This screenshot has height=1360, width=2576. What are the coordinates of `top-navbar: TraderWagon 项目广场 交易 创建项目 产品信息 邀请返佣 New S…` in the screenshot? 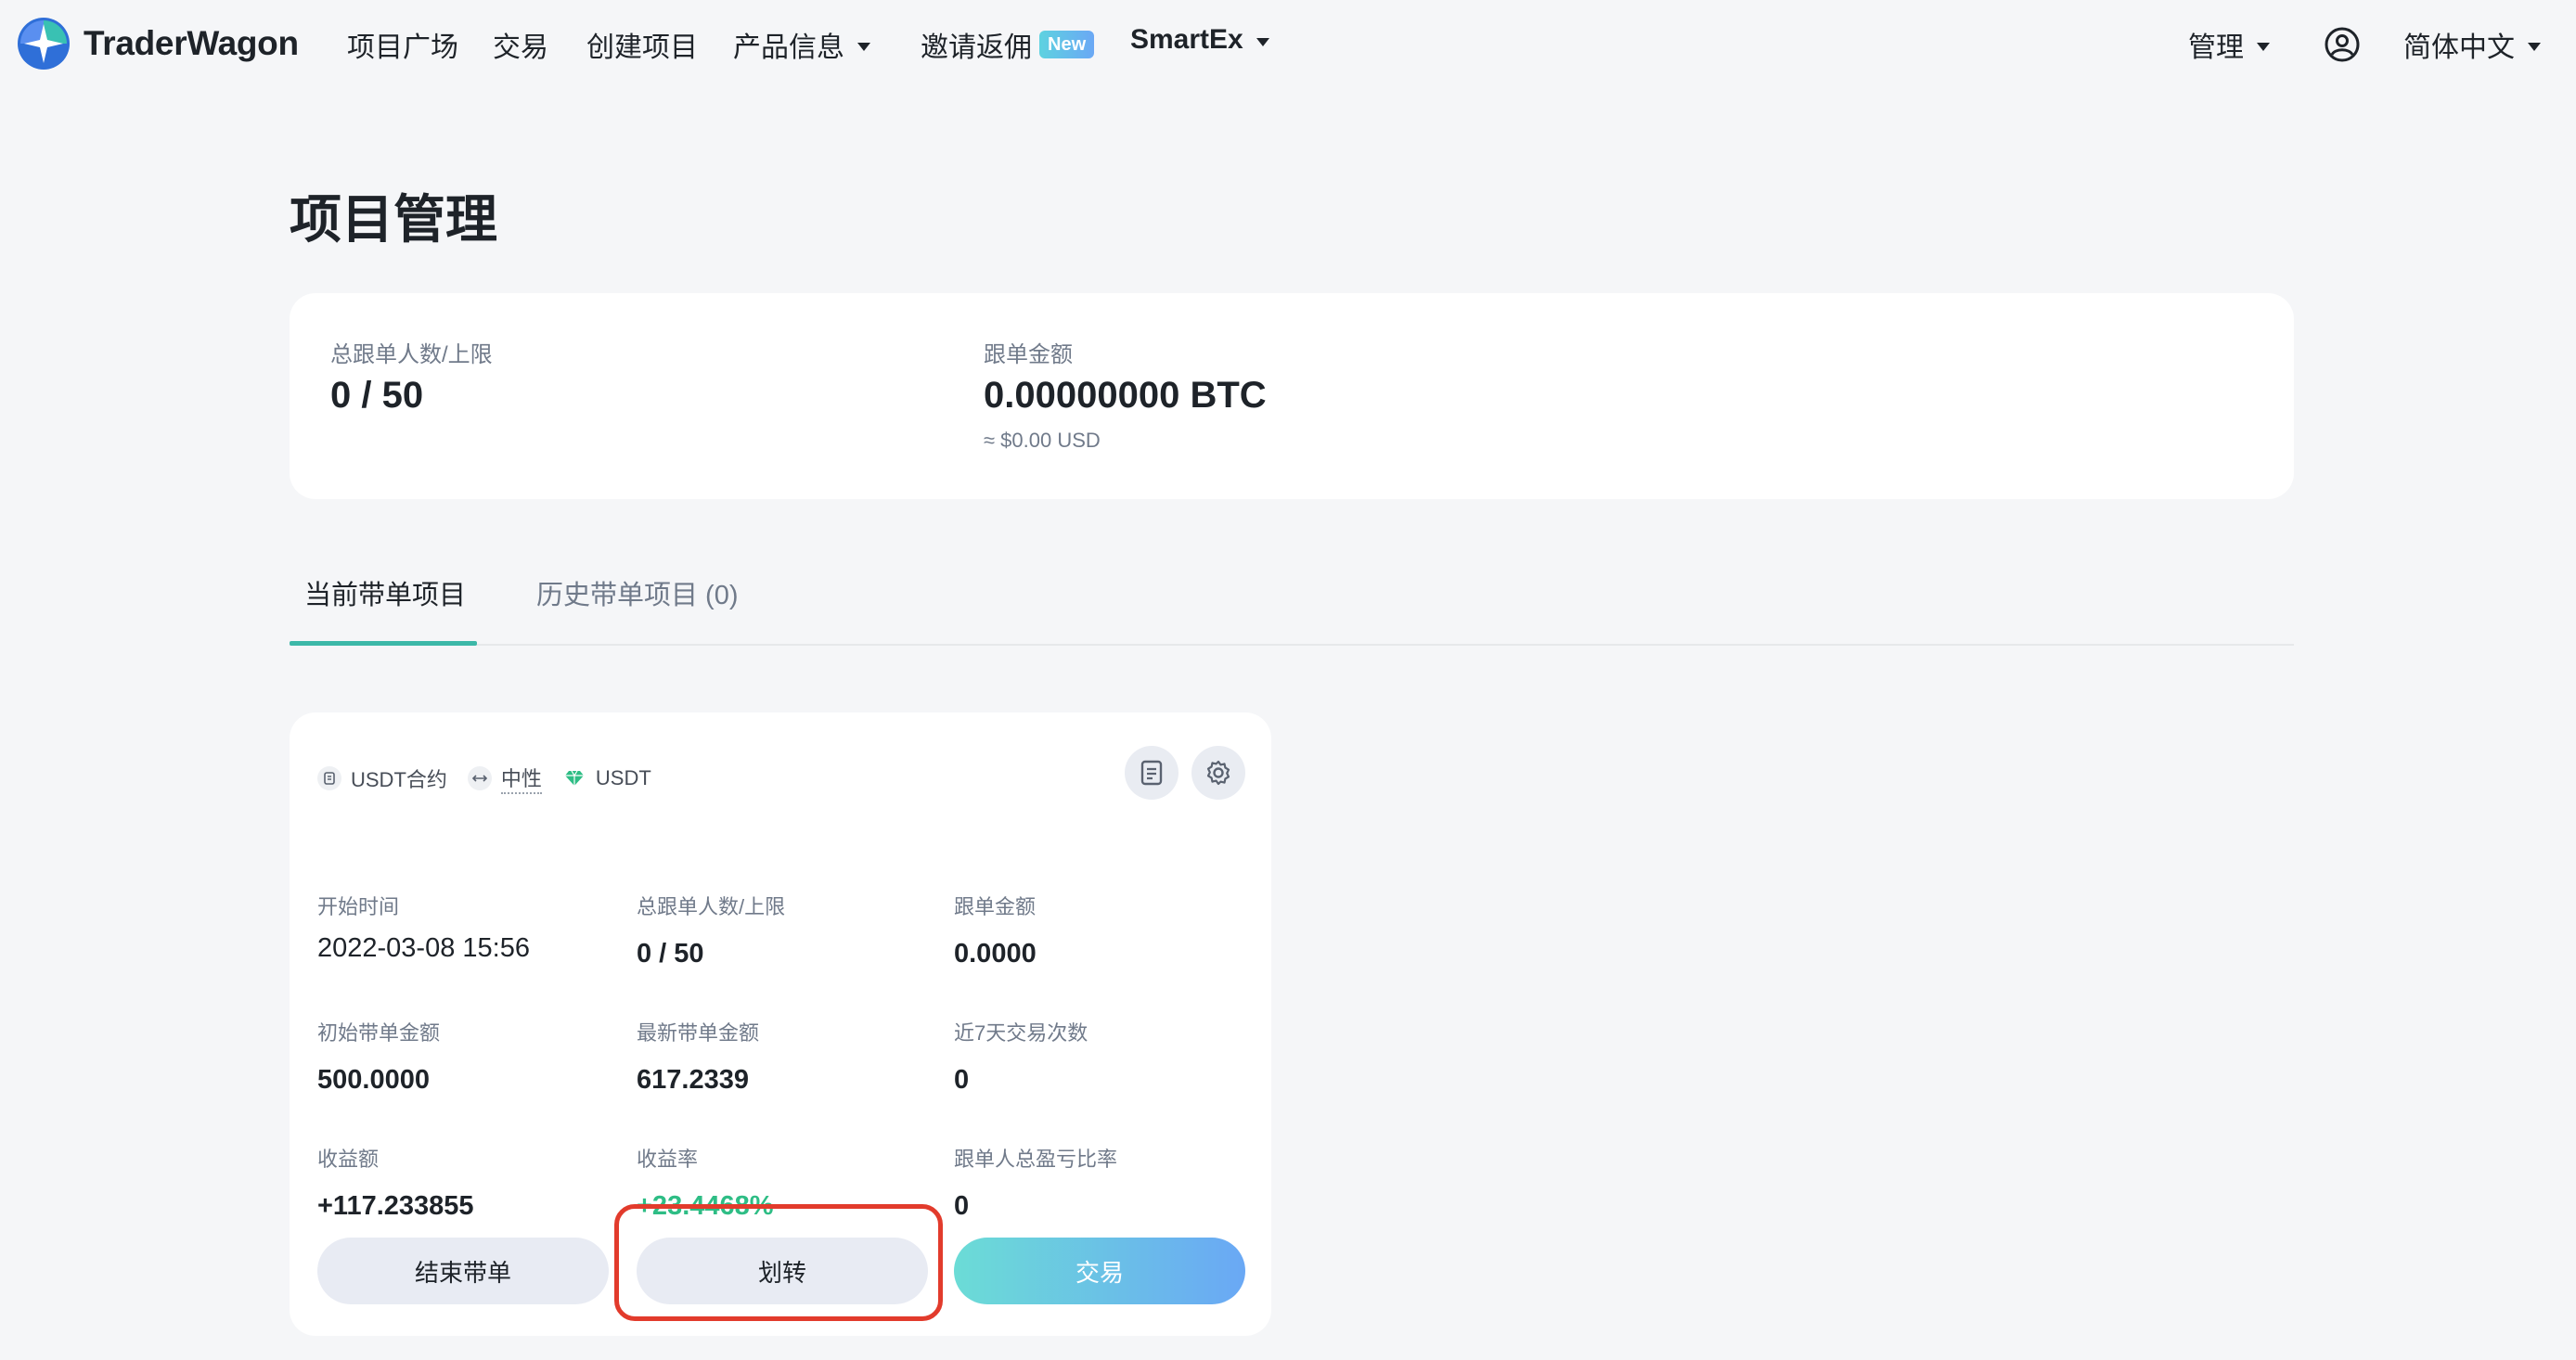 It's located at (1288, 44).